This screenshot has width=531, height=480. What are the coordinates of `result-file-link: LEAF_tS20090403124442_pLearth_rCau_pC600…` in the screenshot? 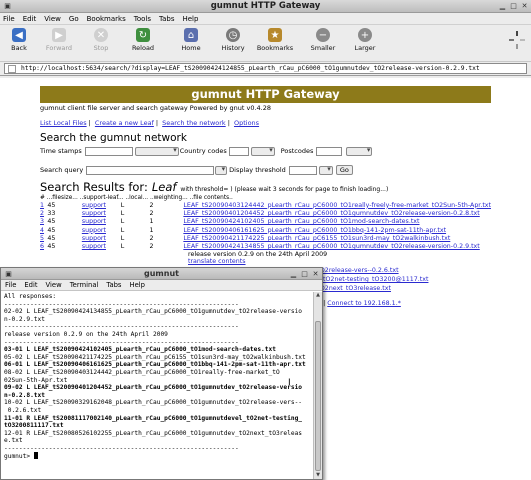 It's located at (337, 205).